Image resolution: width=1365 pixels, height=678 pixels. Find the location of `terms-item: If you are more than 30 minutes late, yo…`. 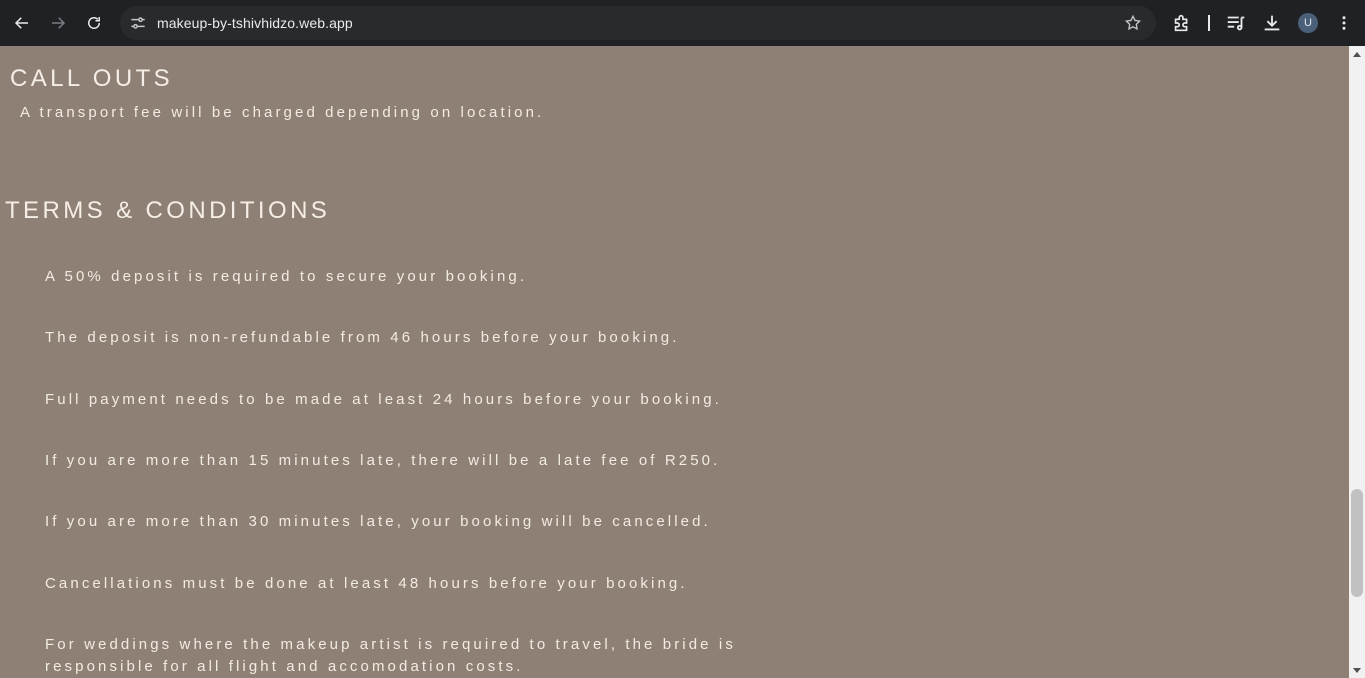

terms-item: If you are more than 30 minutes late, yo… is located at coordinates (378, 521).